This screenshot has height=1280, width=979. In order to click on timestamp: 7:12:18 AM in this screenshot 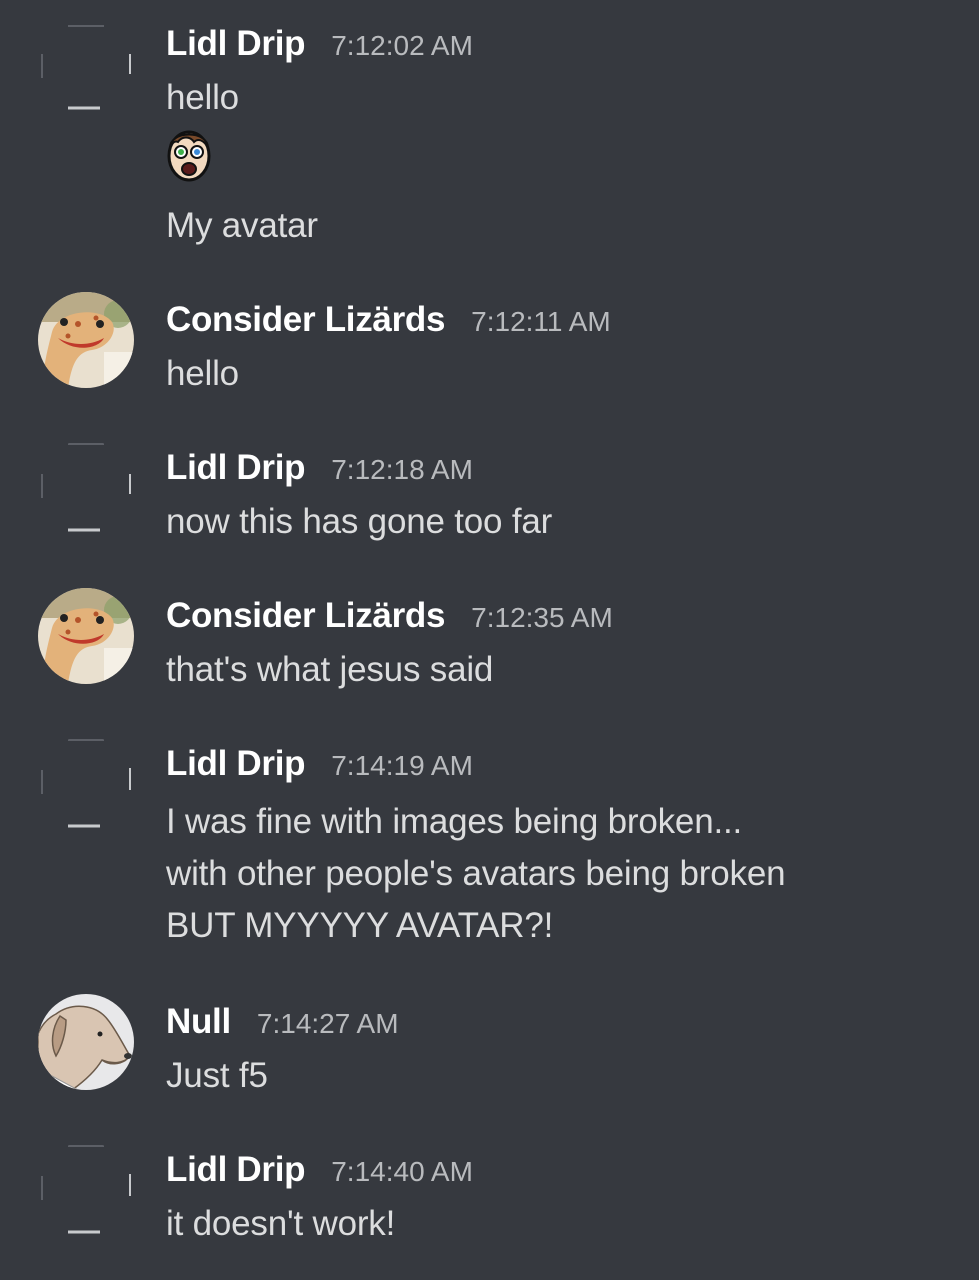, I will do `click(402, 469)`.